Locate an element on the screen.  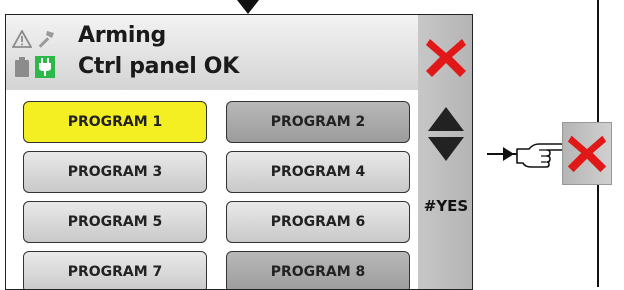
arrow-up-icon is located at coordinates (446, 119).